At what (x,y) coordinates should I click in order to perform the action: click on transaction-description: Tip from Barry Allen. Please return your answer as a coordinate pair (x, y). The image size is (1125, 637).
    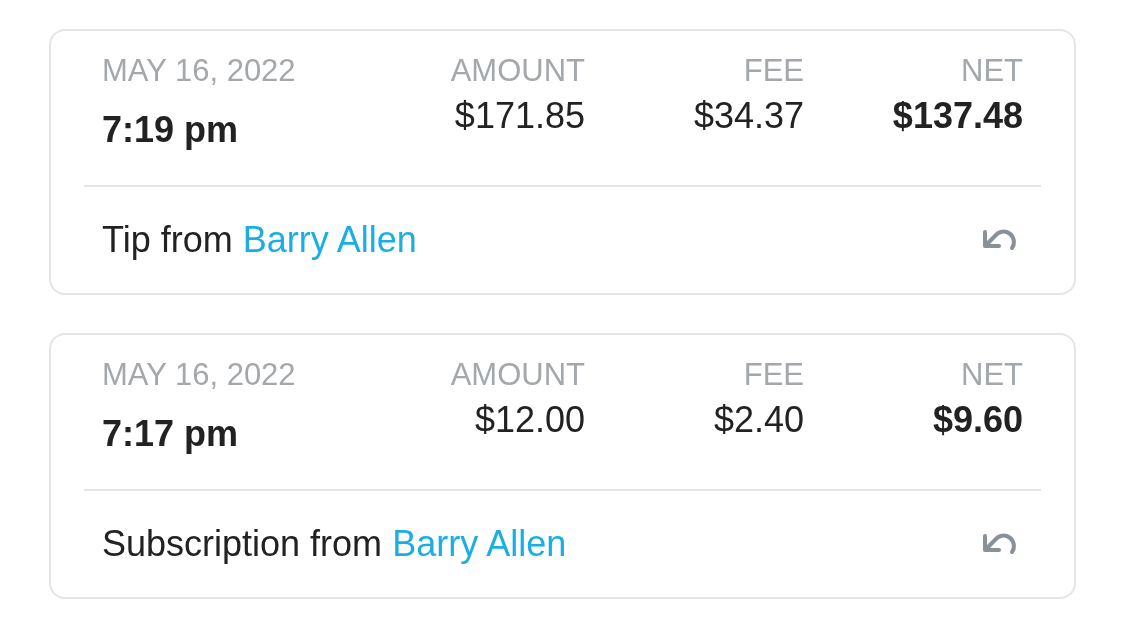
    Looking at the image, I should click on (259, 240).